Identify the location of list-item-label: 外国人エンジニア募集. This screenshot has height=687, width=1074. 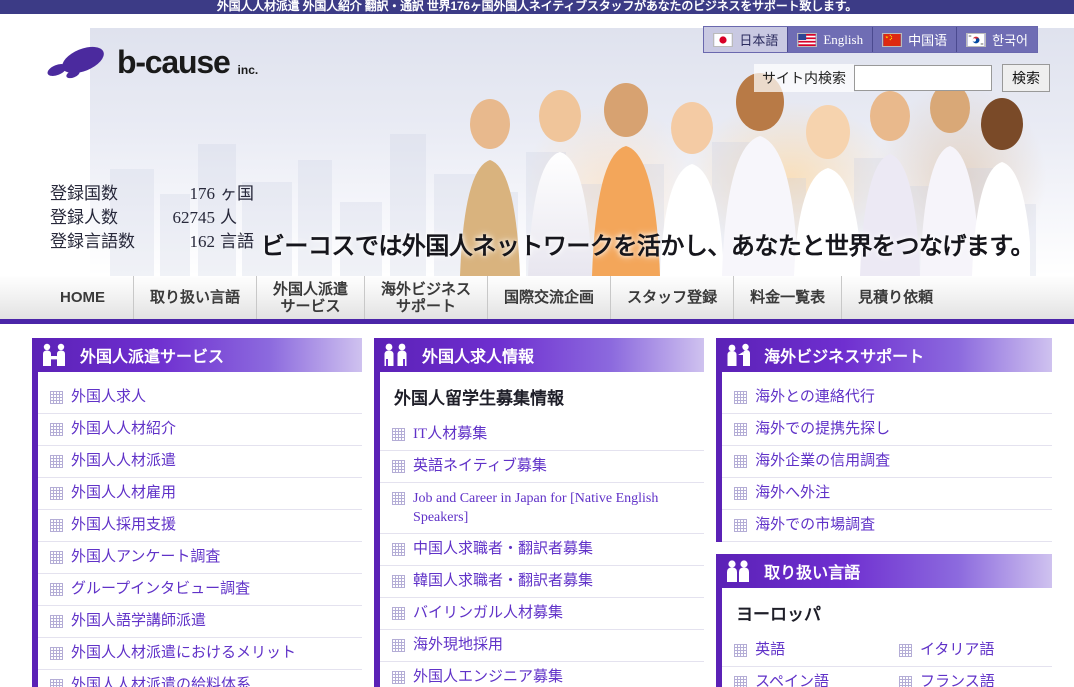
(488, 677).